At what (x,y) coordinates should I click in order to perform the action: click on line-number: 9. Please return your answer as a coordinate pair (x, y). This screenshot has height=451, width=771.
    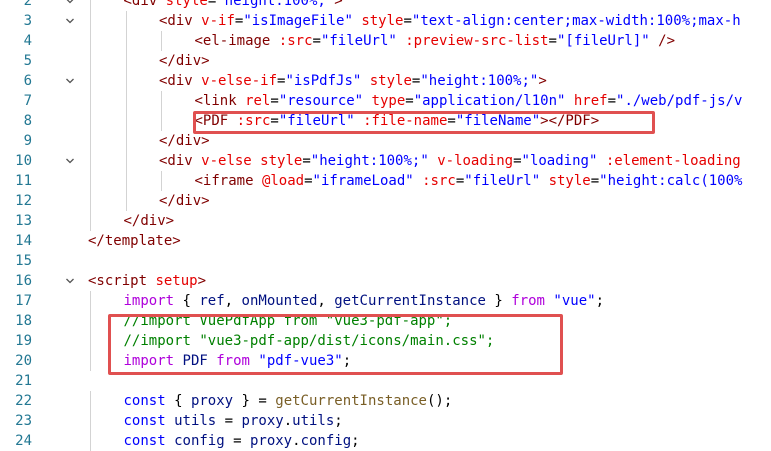
    Looking at the image, I should click on (27, 141).